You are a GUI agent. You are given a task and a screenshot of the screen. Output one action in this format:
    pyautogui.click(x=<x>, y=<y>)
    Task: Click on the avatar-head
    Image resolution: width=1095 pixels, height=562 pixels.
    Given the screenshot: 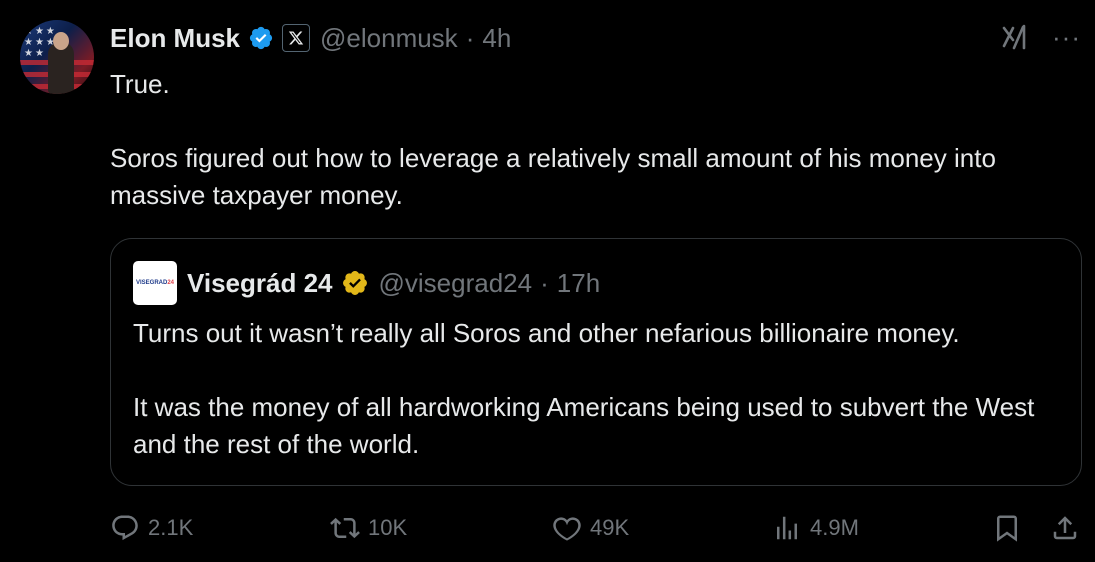 What is the action you would take?
    pyautogui.click(x=61, y=41)
    